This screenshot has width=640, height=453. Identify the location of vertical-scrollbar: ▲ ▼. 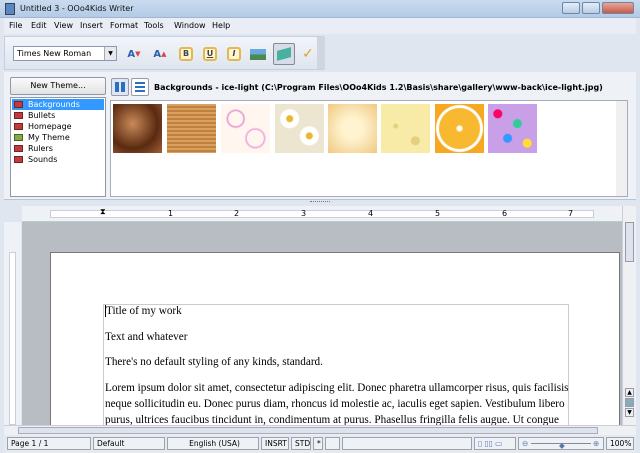
(629, 315).